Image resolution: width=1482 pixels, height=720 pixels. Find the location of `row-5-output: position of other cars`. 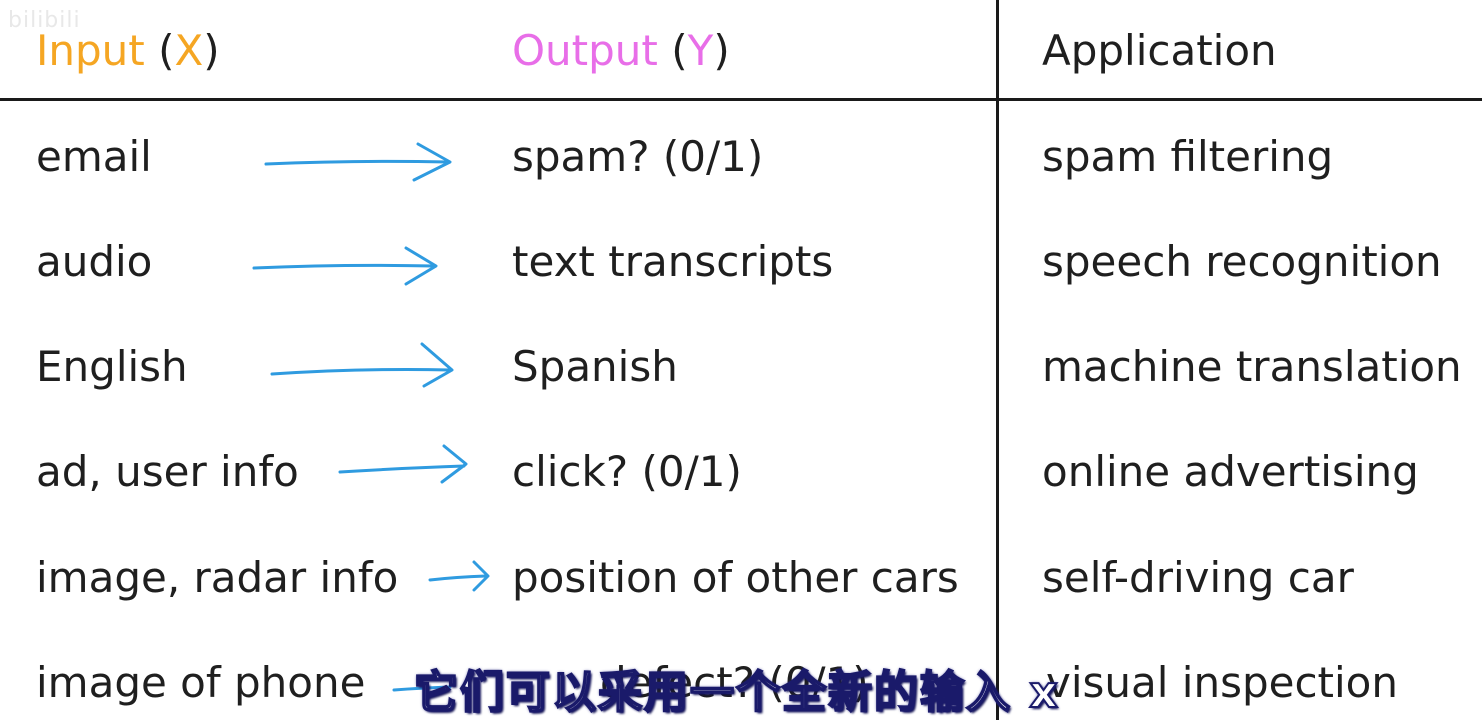

row-5-output: position of other cars is located at coordinates (735, 577).